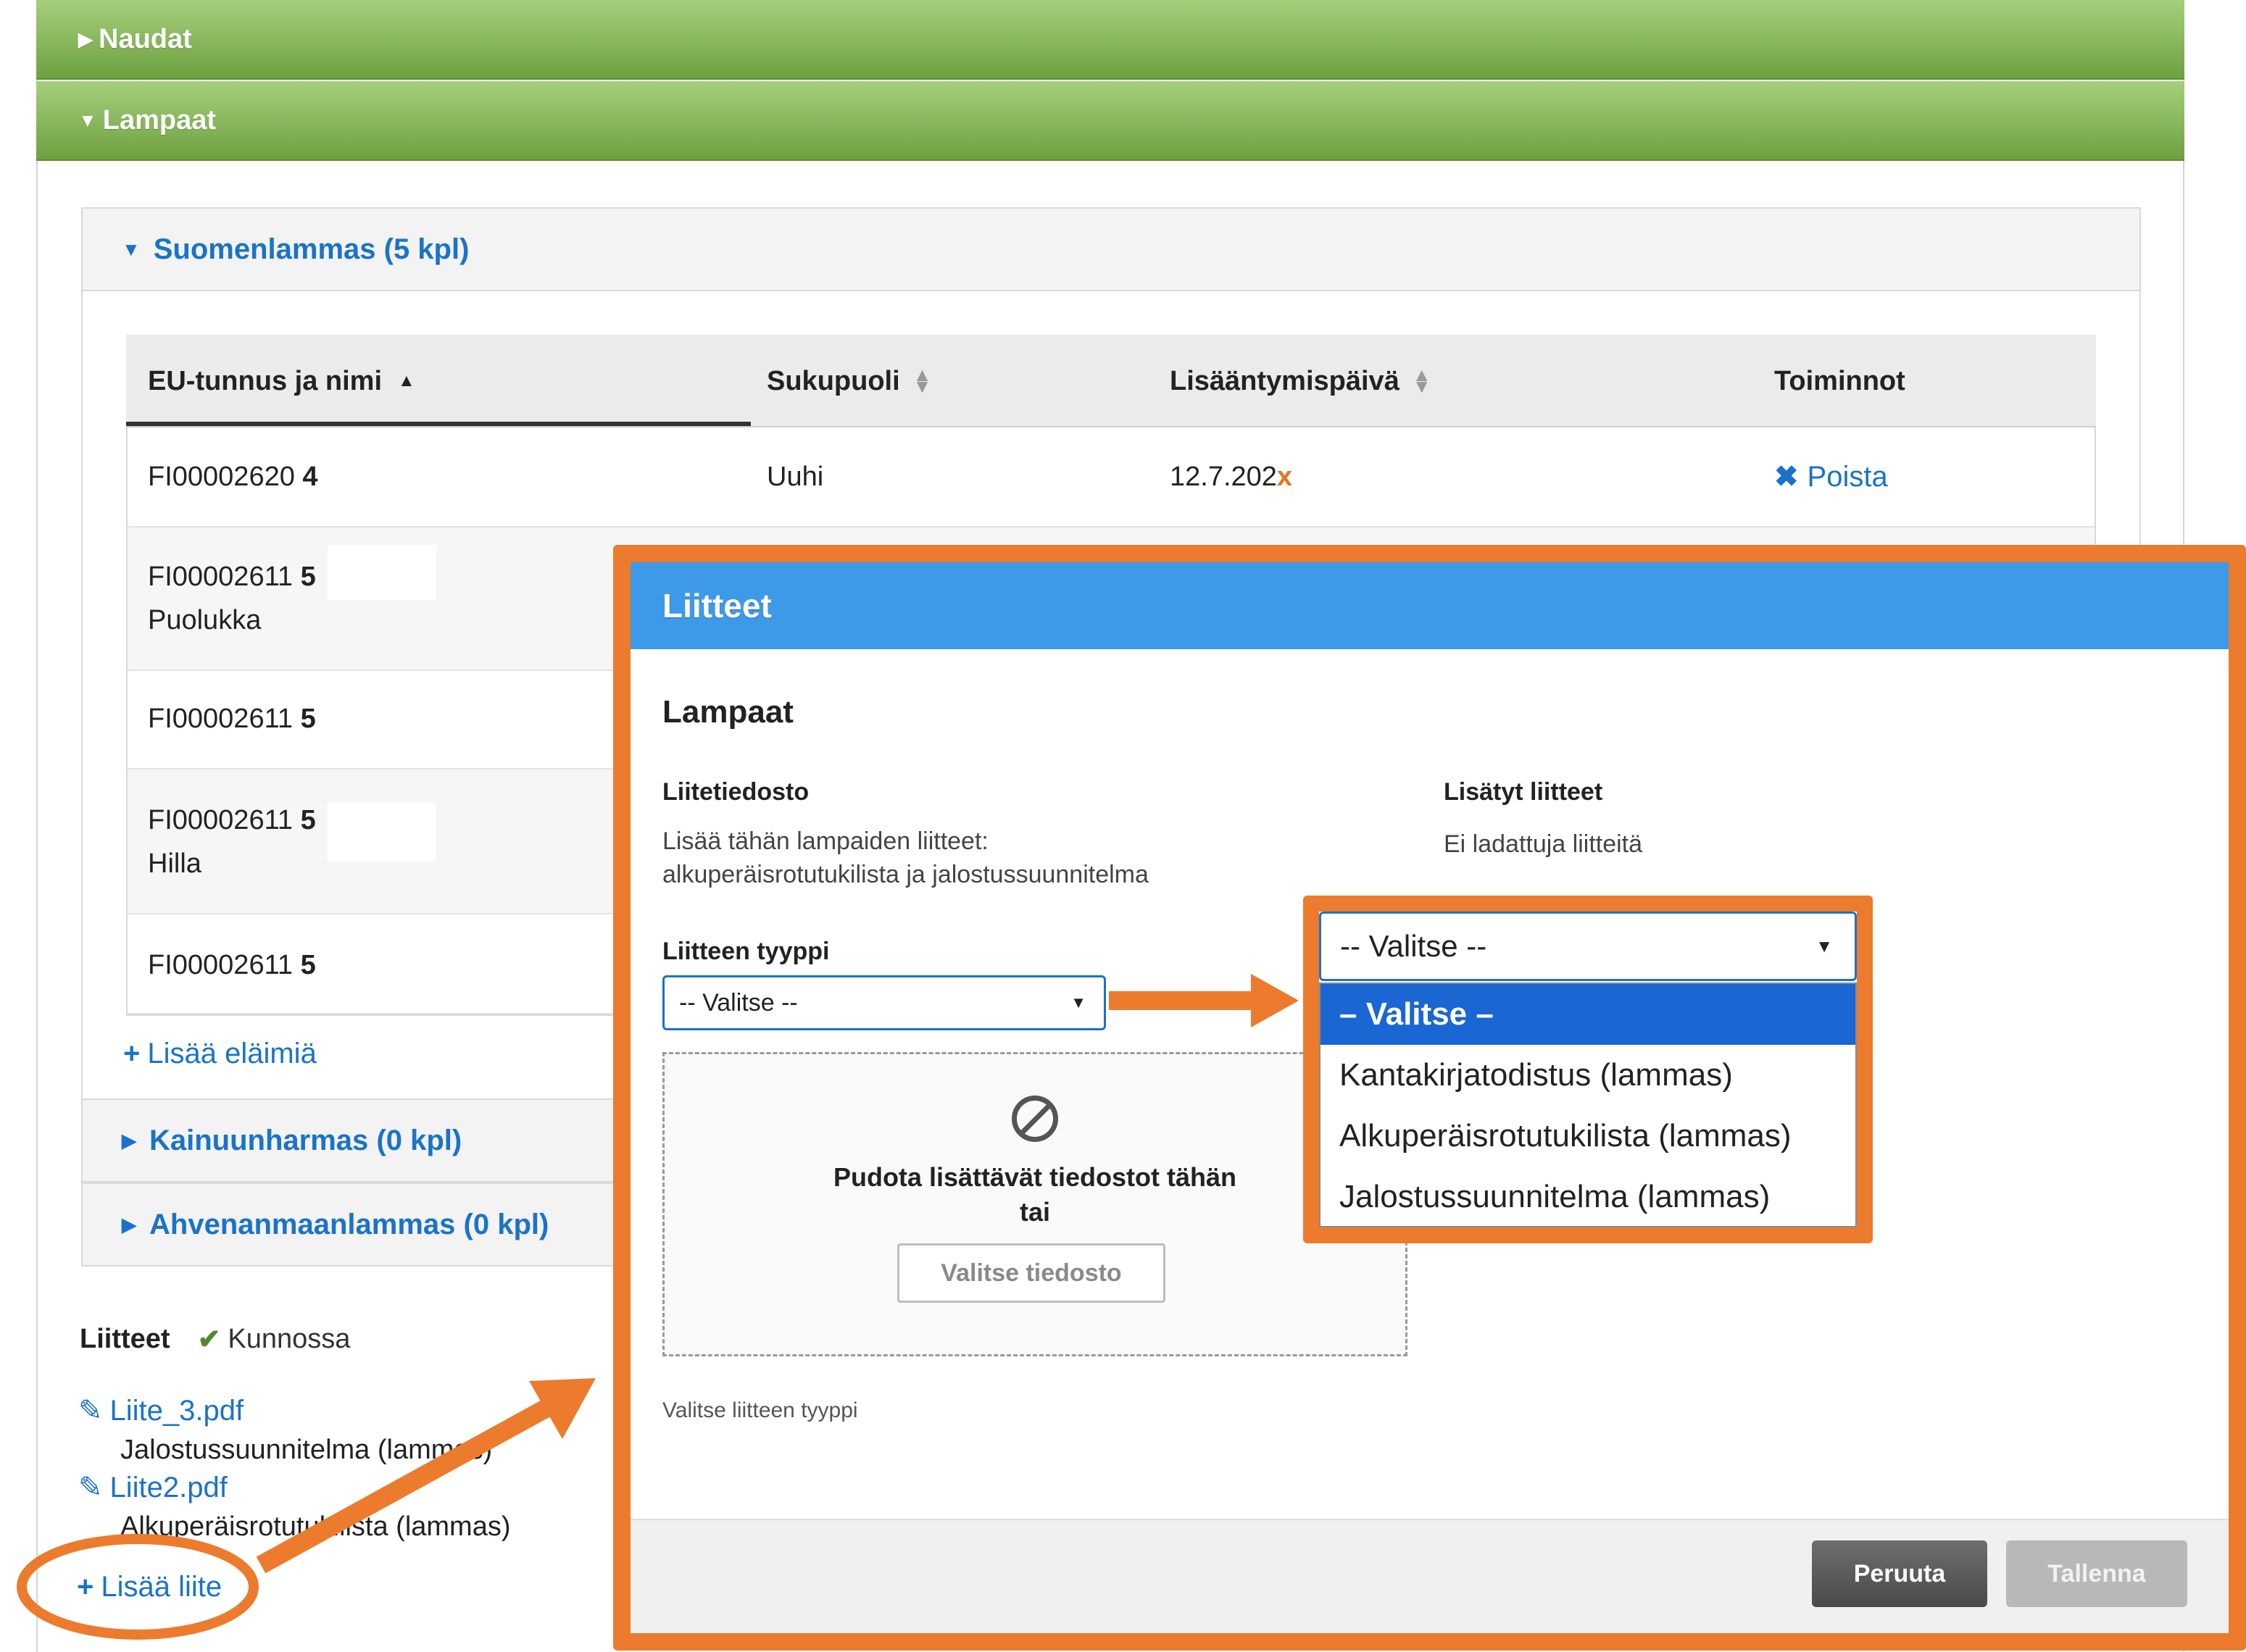 The height and width of the screenshot is (1652, 2246). I want to click on th-eu-id: EU-tunnus ja nimi ▲, so click(281, 381).